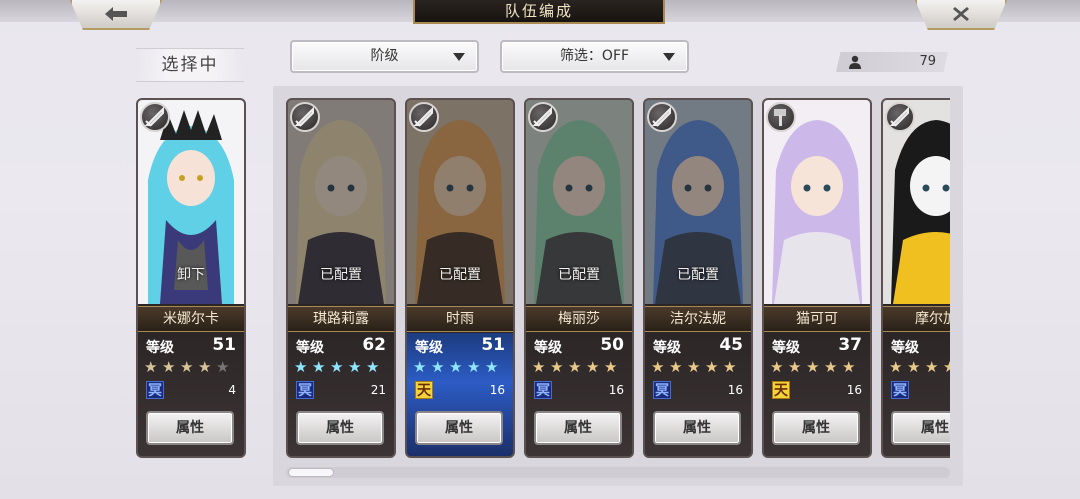 The image size is (1080, 499). Describe the element at coordinates (618, 472) in the screenshot. I see `scrollbar-track` at that location.